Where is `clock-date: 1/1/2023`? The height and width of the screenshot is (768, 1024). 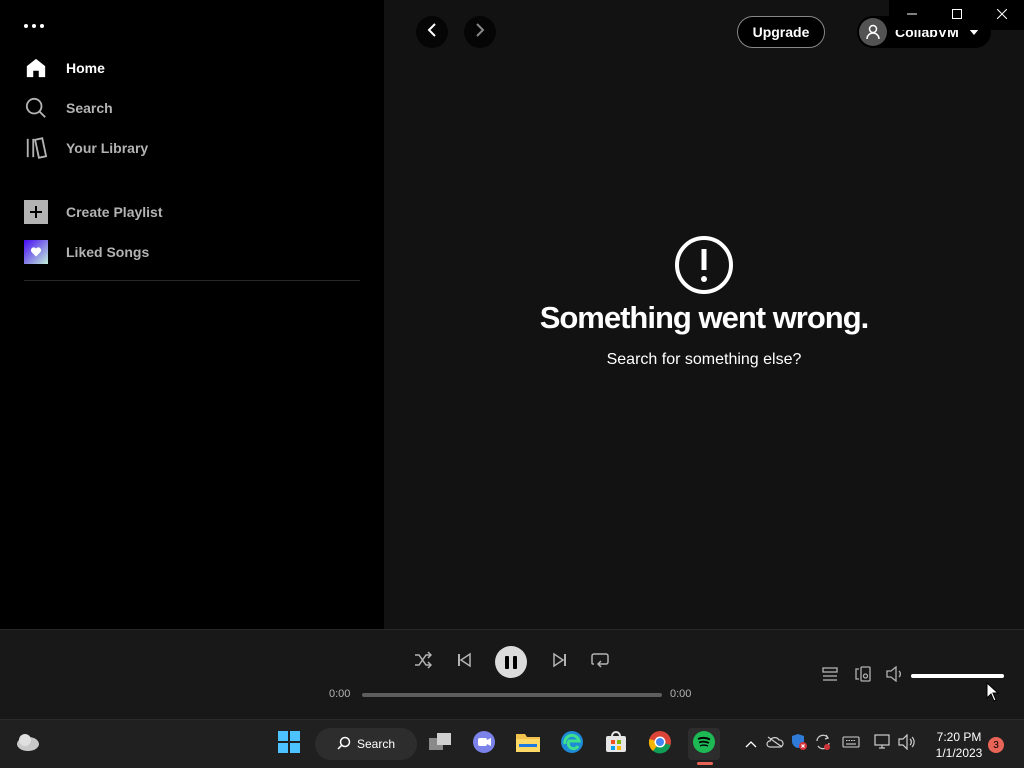 clock-date: 1/1/2023 is located at coordinates (959, 753).